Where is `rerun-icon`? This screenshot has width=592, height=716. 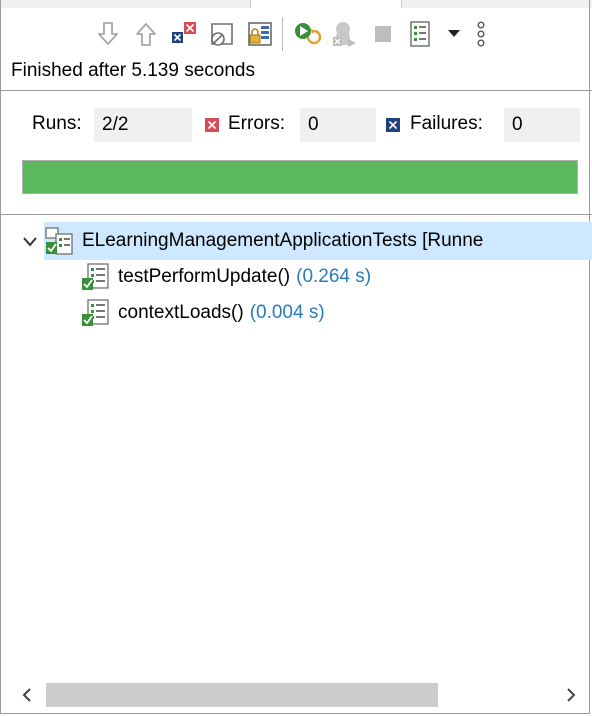
rerun-icon is located at coordinates (308, 34).